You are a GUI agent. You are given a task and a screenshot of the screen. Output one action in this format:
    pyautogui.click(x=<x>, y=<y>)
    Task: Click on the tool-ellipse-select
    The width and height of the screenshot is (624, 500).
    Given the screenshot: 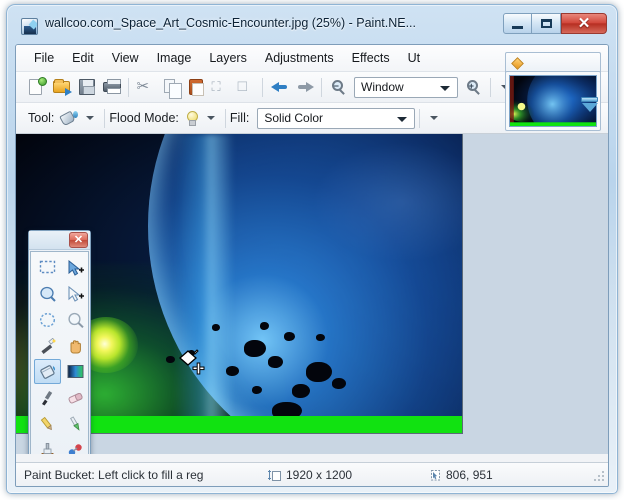 What is the action you would take?
    pyautogui.click(x=47, y=319)
    